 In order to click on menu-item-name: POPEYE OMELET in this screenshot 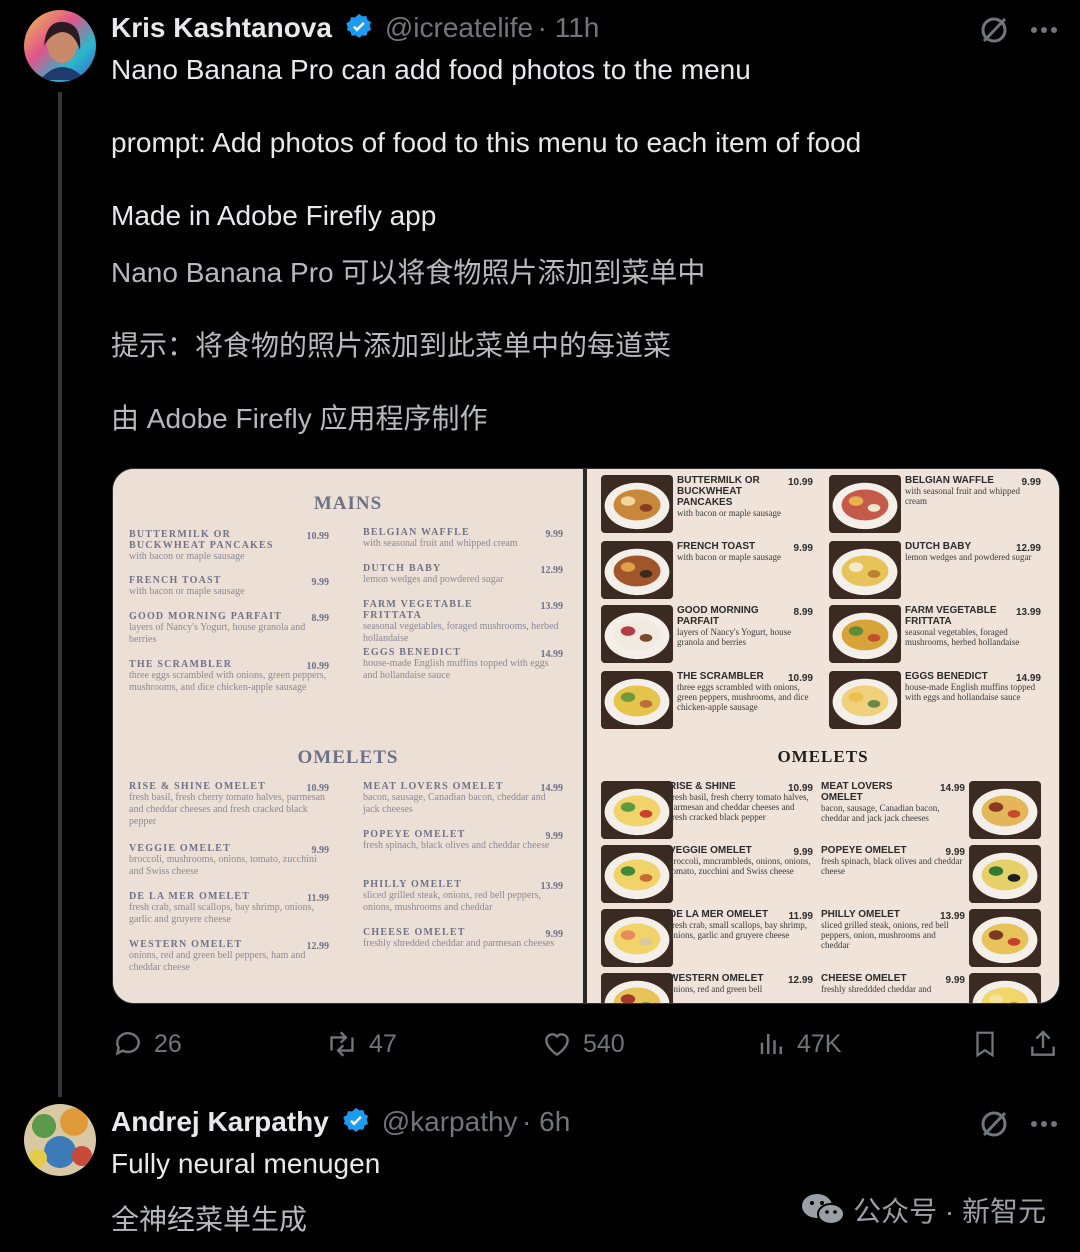, I will do `click(864, 850)`.